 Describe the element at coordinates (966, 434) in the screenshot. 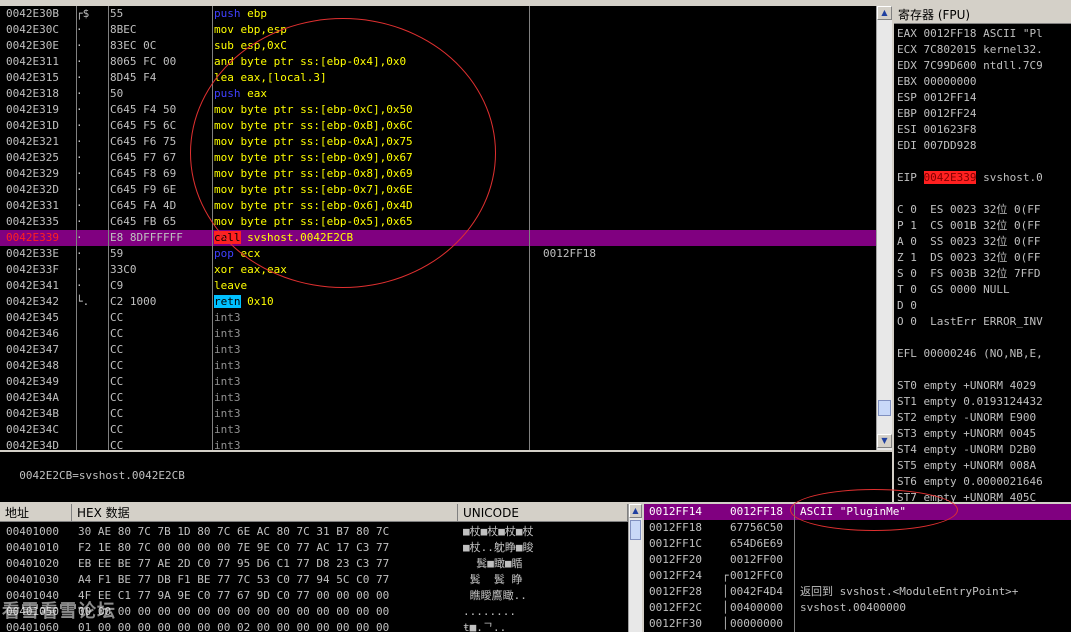

I see `register-line: ST3 empty +UNORM 0045` at that location.